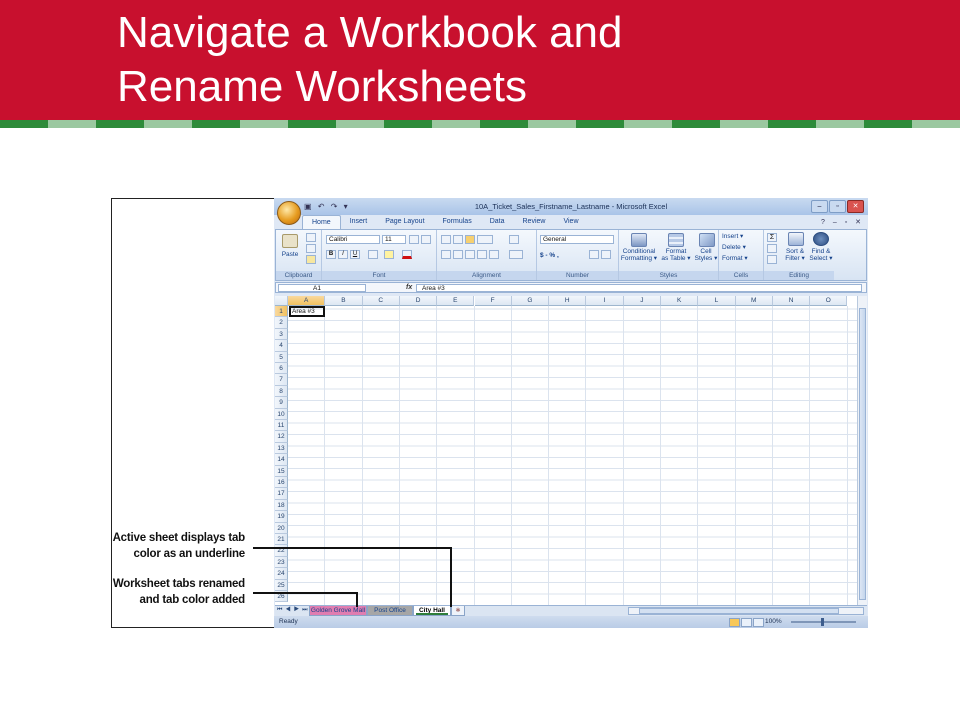 The image size is (960, 720). Describe the element at coordinates (322, 288) in the screenshot. I see `name-box: A1` at that location.